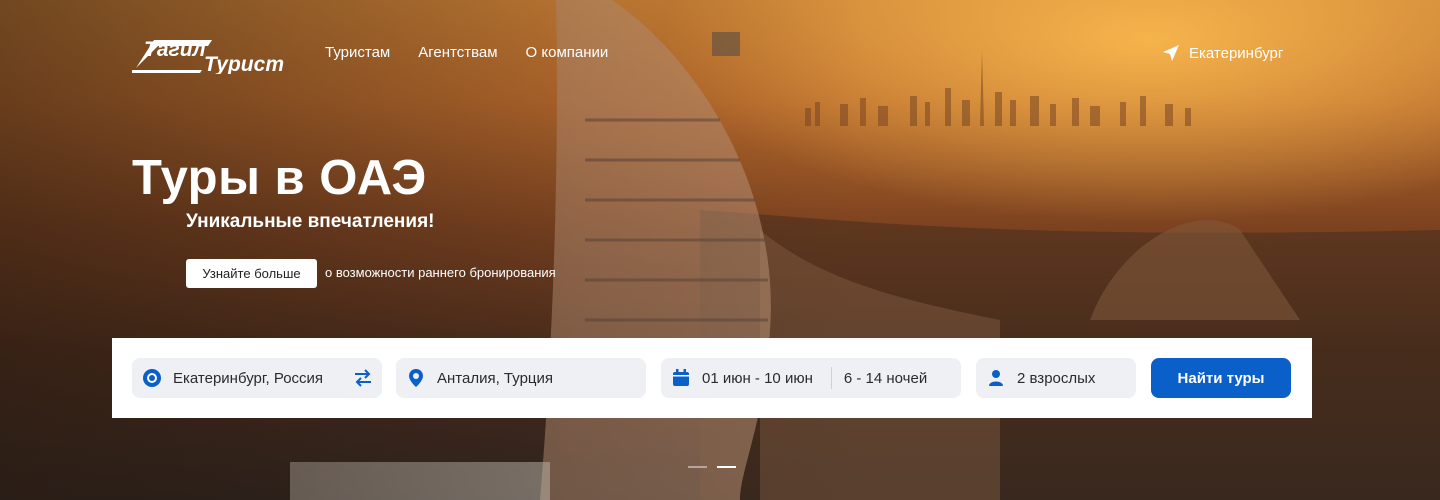 This screenshot has width=1440, height=500. I want to click on slider-dot-active, so click(726, 467).